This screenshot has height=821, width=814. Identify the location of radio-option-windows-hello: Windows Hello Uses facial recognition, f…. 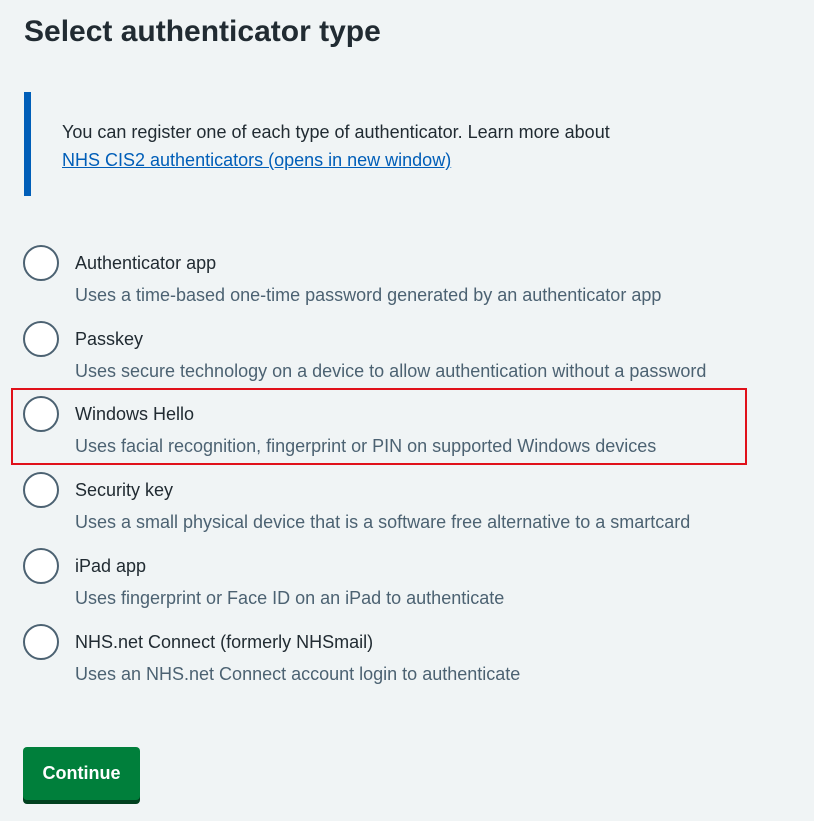
(412, 431).